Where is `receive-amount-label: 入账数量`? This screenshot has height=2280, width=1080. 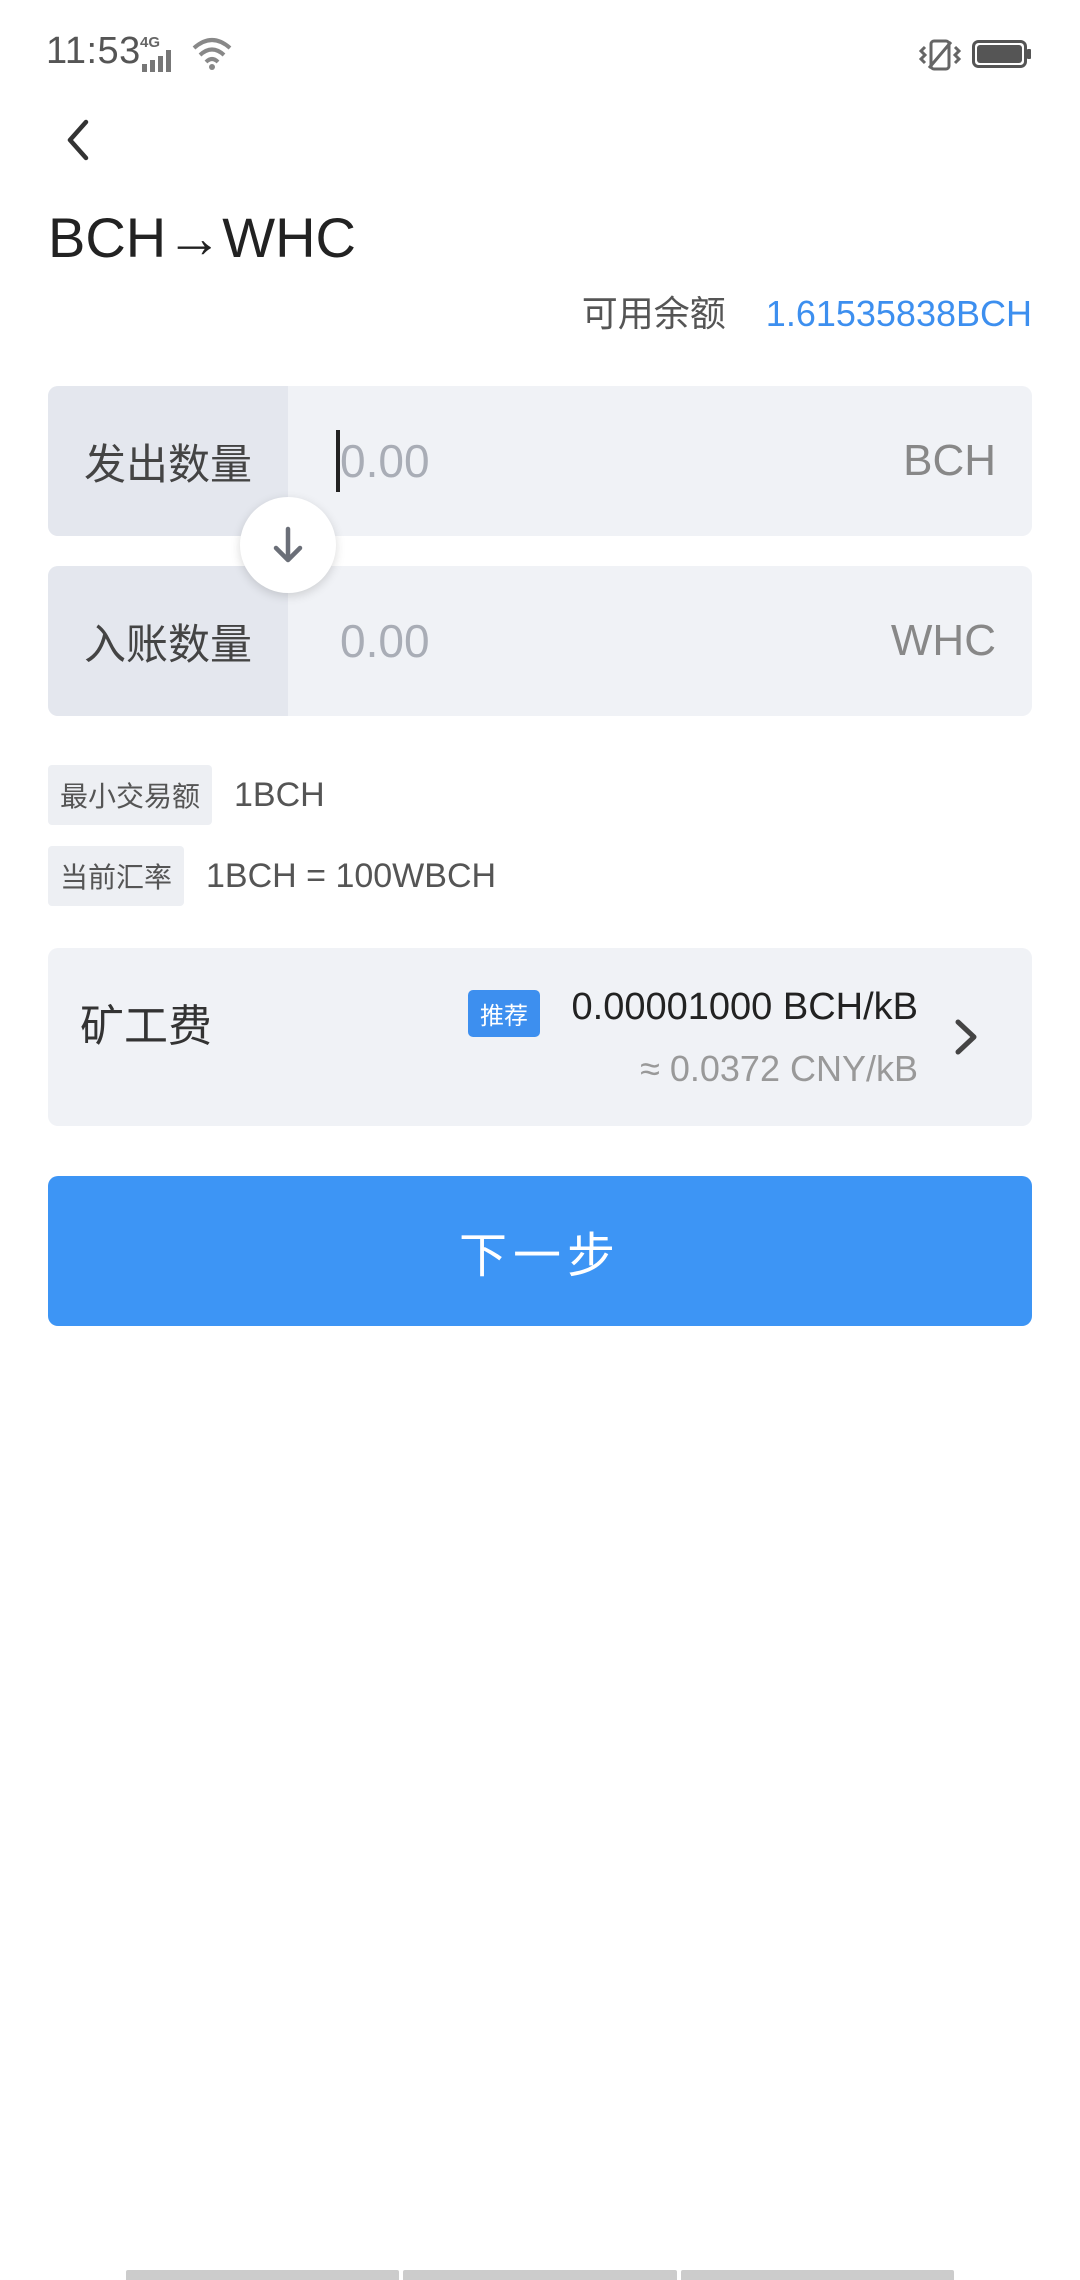
receive-amount-label: 入账数量 is located at coordinates (168, 641).